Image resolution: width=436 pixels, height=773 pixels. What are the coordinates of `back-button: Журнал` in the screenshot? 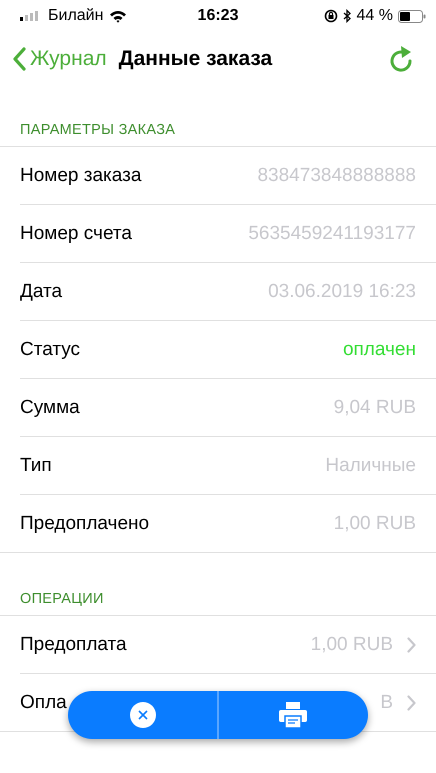 It's located at (59, 59).